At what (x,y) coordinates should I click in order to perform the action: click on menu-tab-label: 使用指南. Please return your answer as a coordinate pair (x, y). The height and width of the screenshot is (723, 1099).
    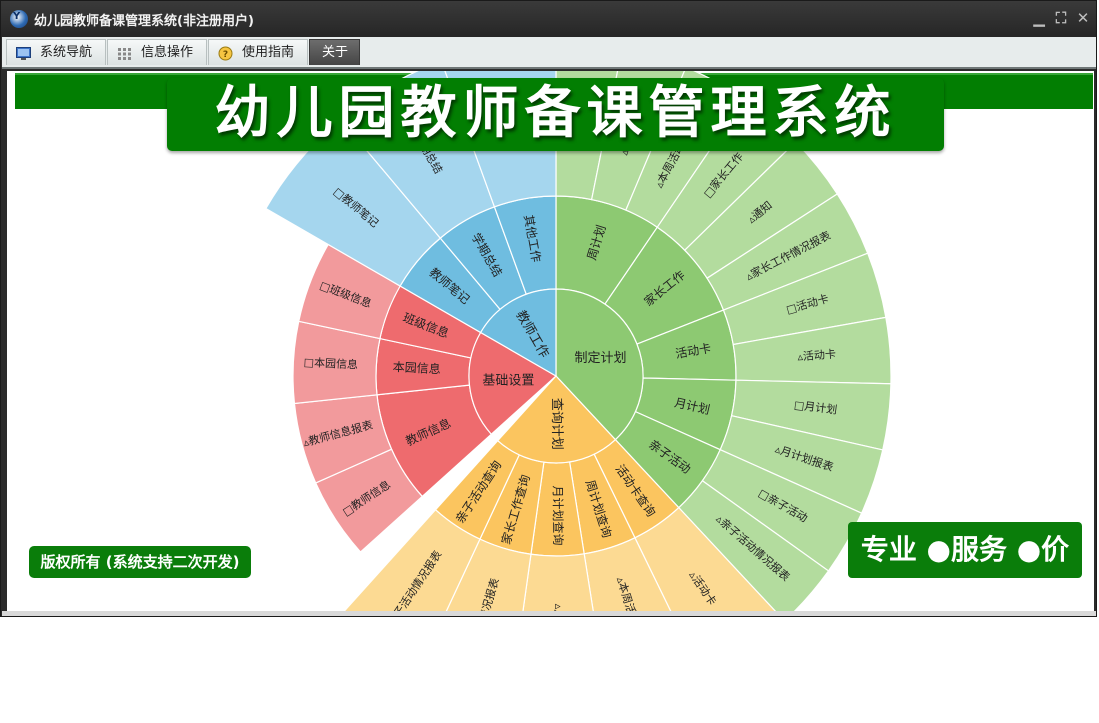
    Looking at the image, I should click on (268, 52).